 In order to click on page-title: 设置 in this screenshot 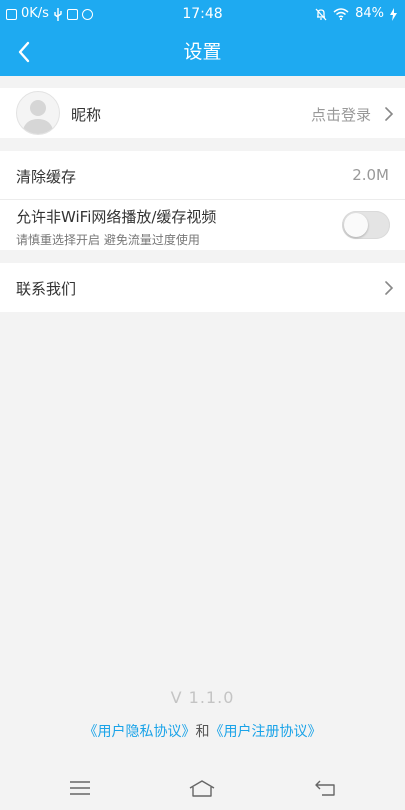, I will do `click(202, 52)`.